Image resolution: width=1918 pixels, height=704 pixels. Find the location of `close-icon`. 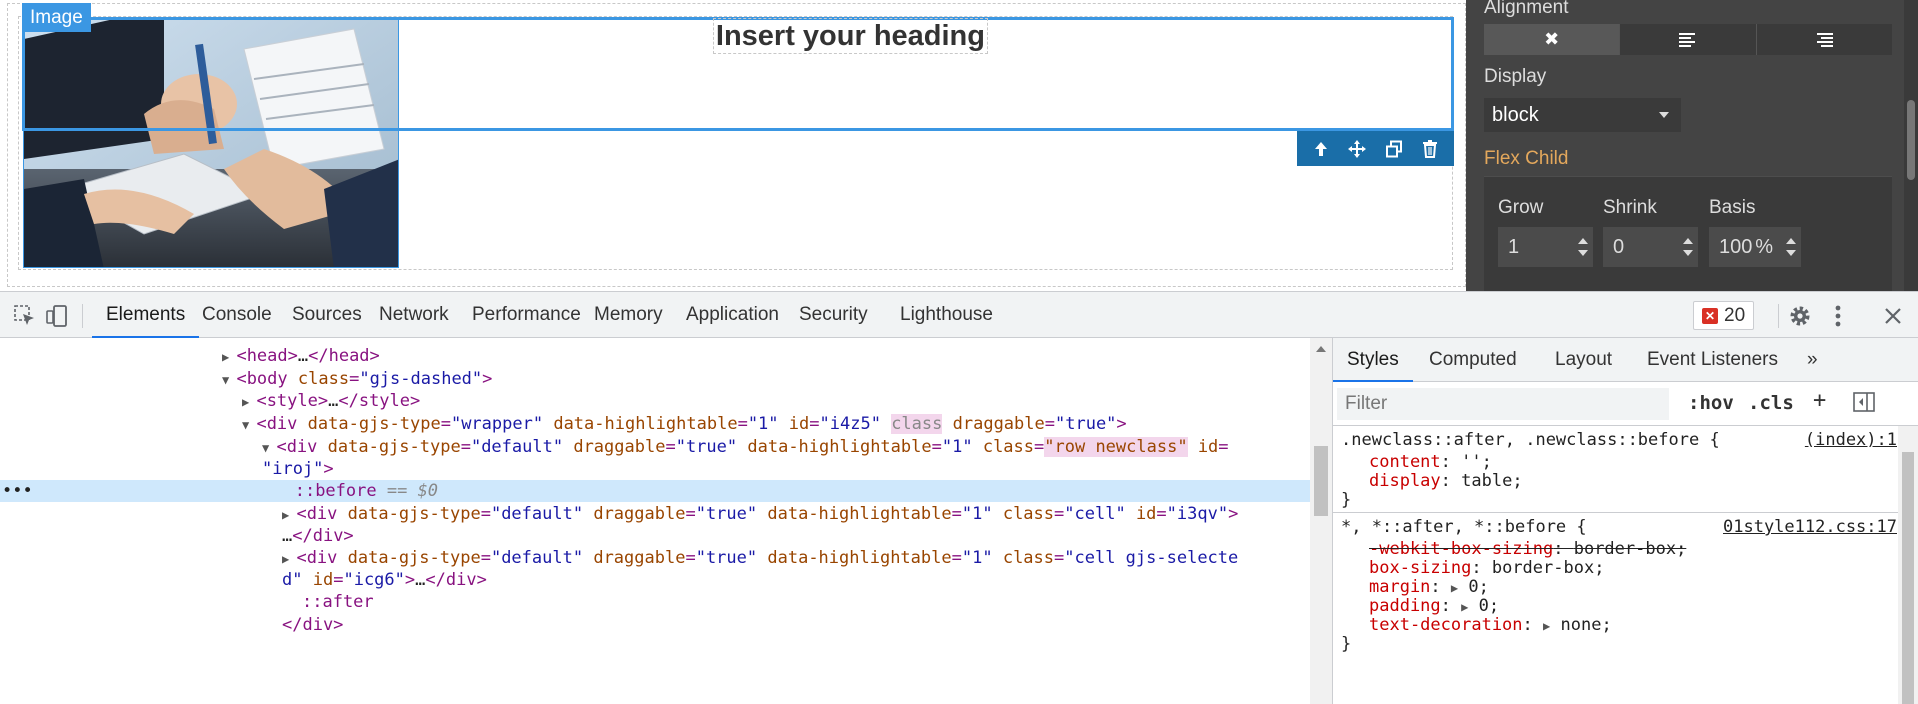

close-icon is located at coordinates (1893, 316).